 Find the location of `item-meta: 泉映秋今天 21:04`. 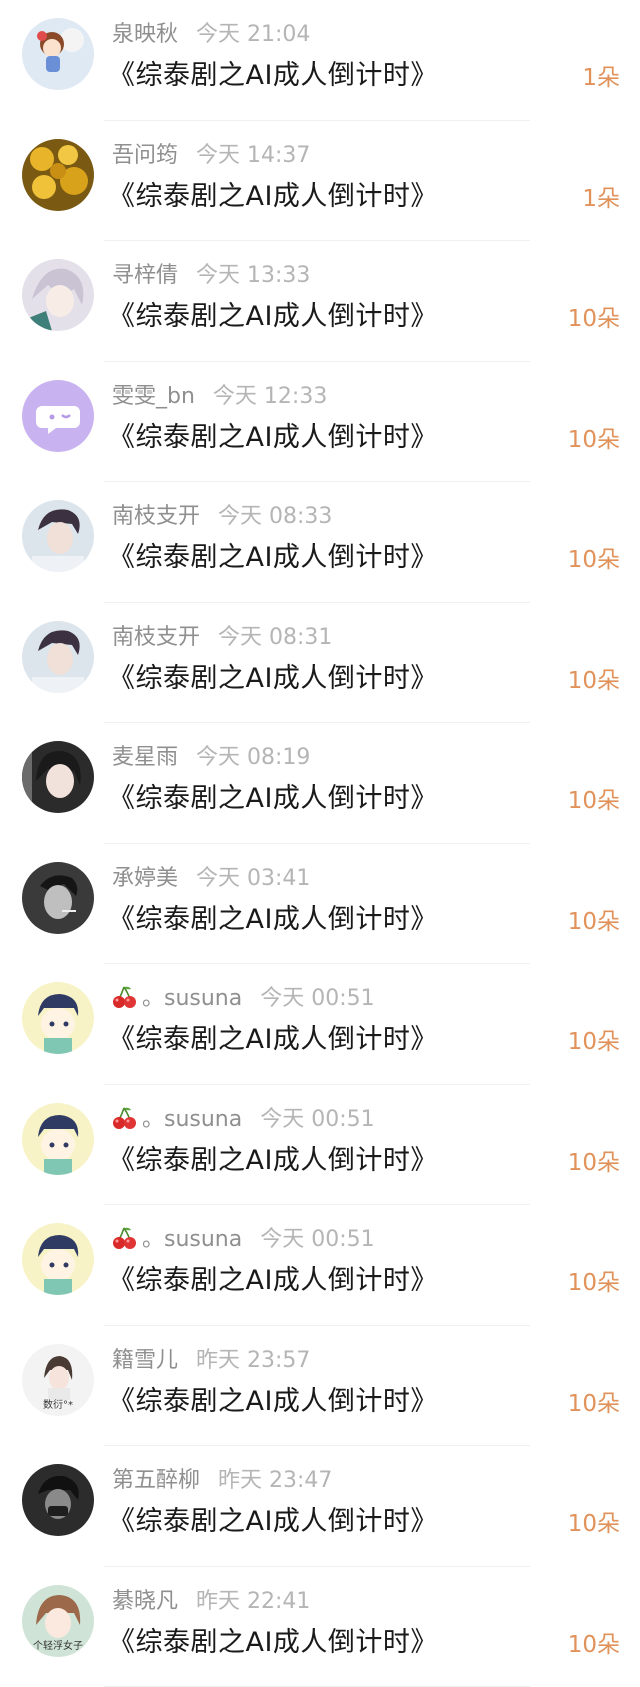

item-meta: 泉映秋今天 21:04 is located at coordinates (211, 35).